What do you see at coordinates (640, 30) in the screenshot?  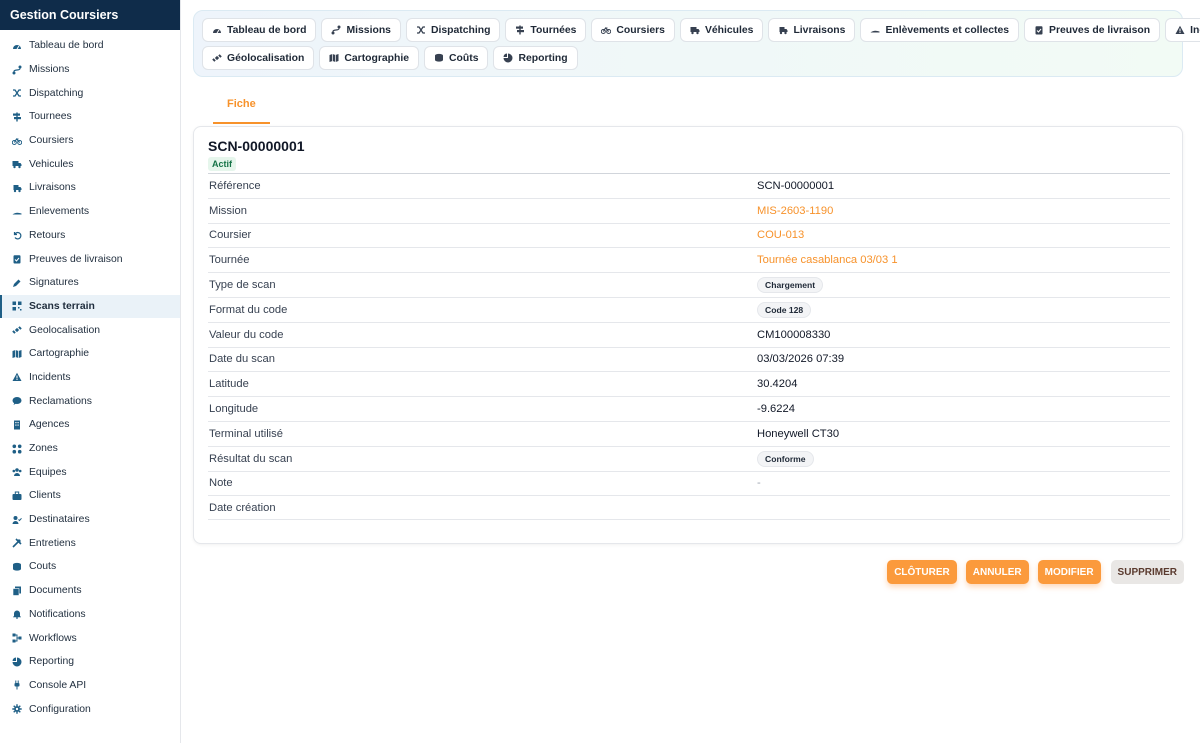 I see `quick-nav-label: Coursiers` at bounding box center [640, 30].